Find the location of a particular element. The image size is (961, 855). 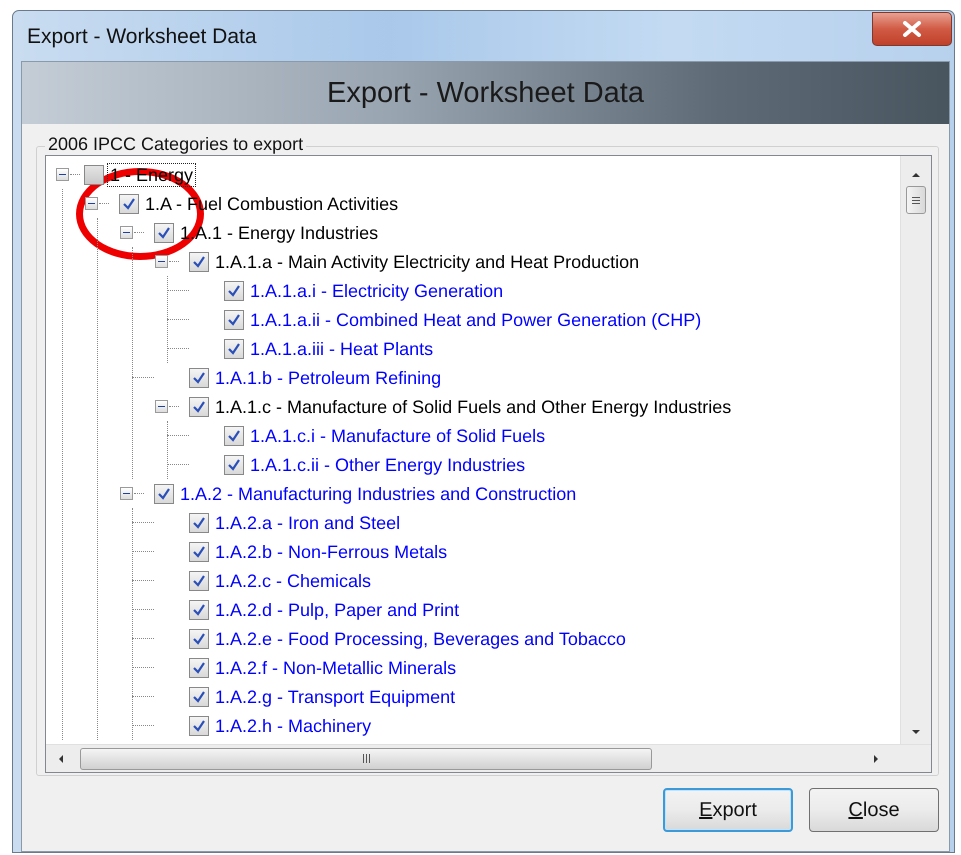

vertical-scrollbar is located at coordinates (915, 450).